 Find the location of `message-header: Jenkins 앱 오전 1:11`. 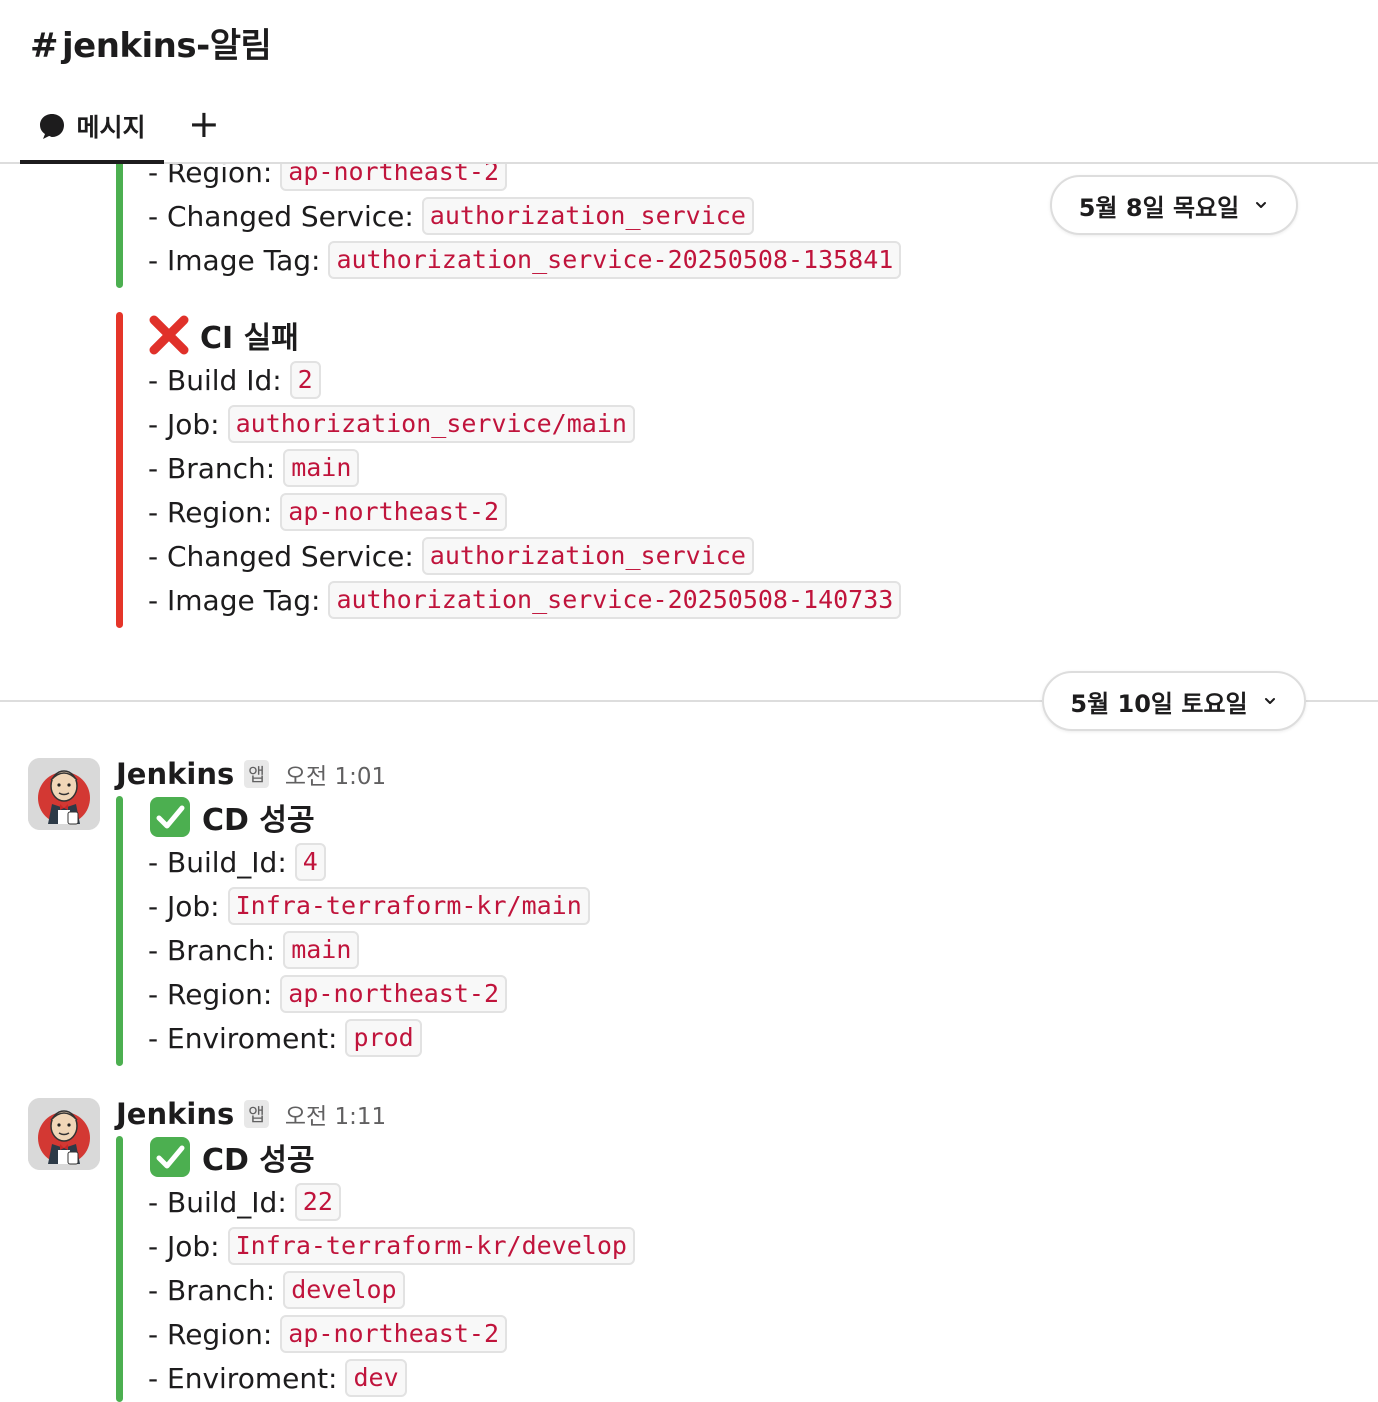

message-header: Jenkins 앱 오전 1:11 is located at coordinates (251, 1114).